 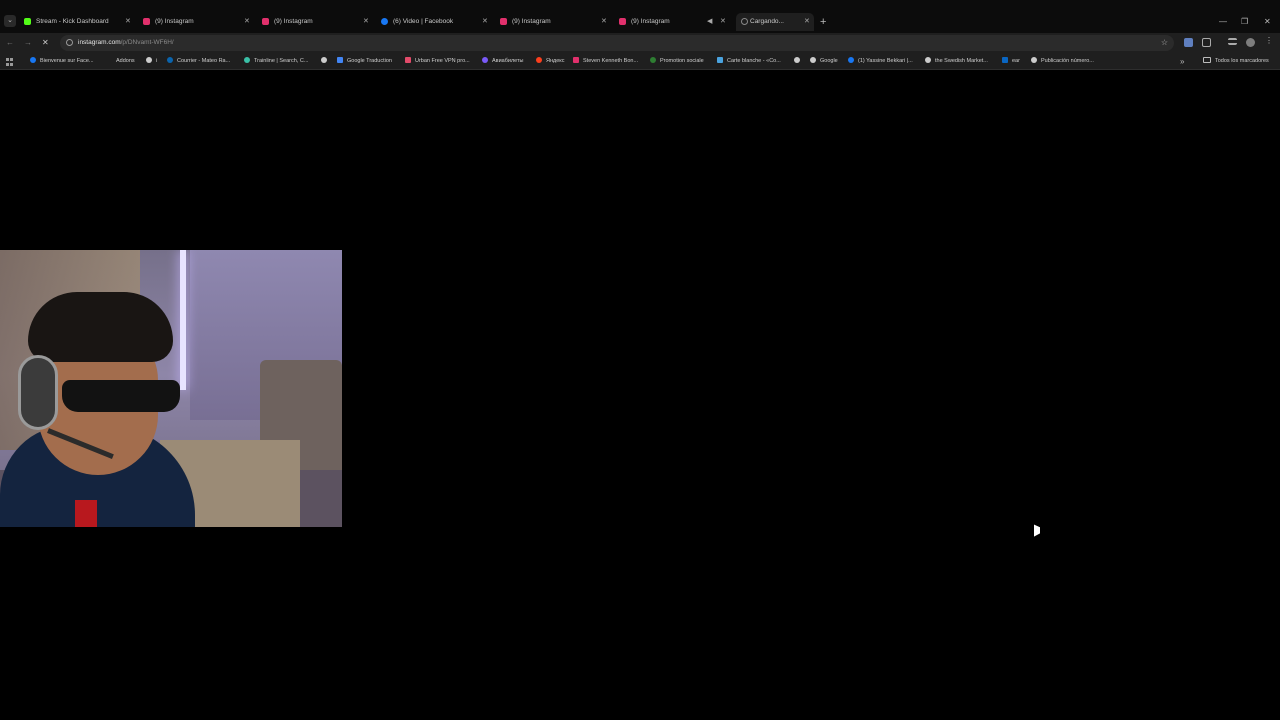 I want to click on tab-instagram-1: (9) Instagram ✕, so click(x=199, y=22).